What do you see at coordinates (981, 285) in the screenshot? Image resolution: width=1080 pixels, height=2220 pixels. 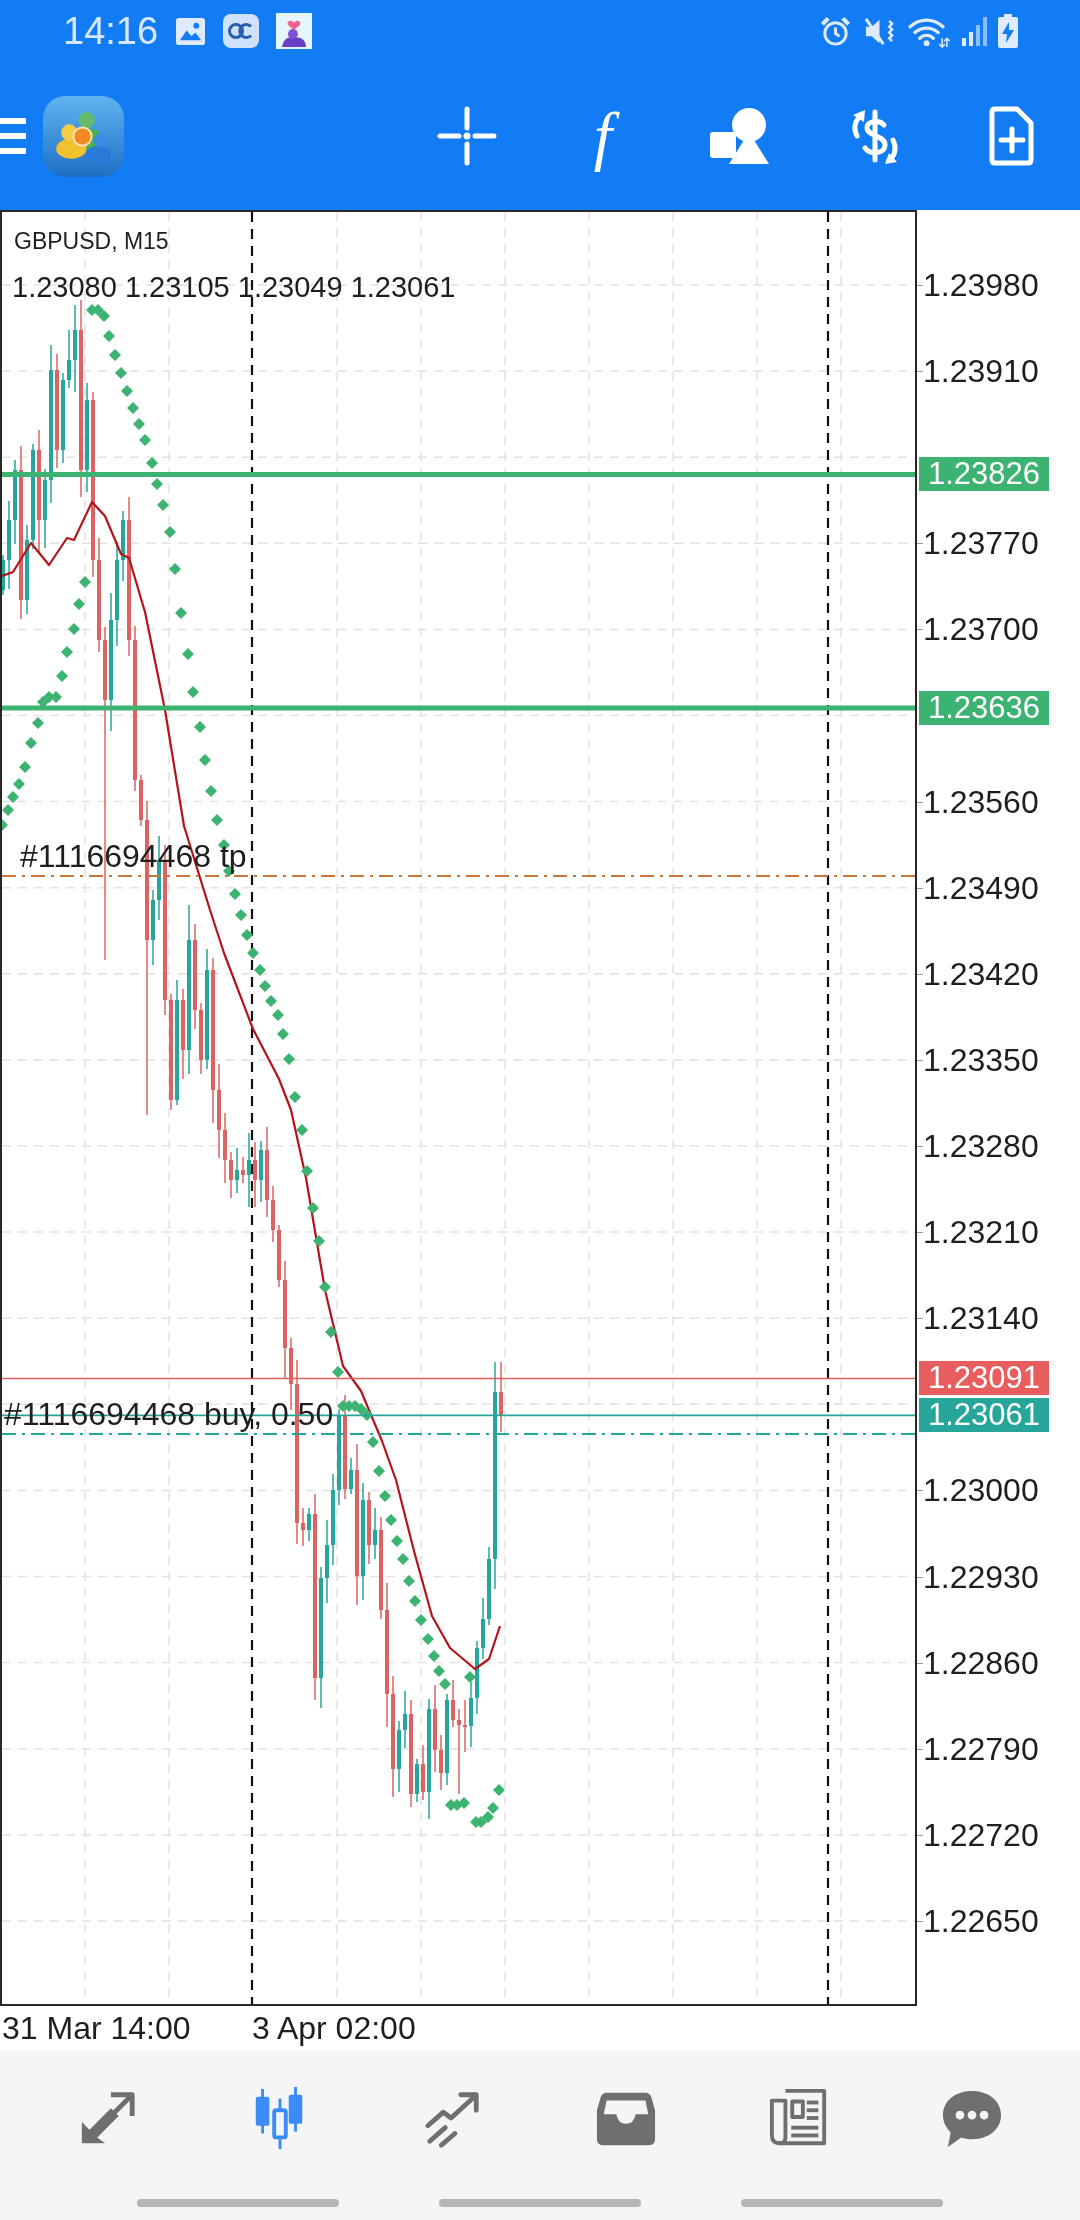 I see `price-axis-label: 1.23980` at bounding box center [981, 285].